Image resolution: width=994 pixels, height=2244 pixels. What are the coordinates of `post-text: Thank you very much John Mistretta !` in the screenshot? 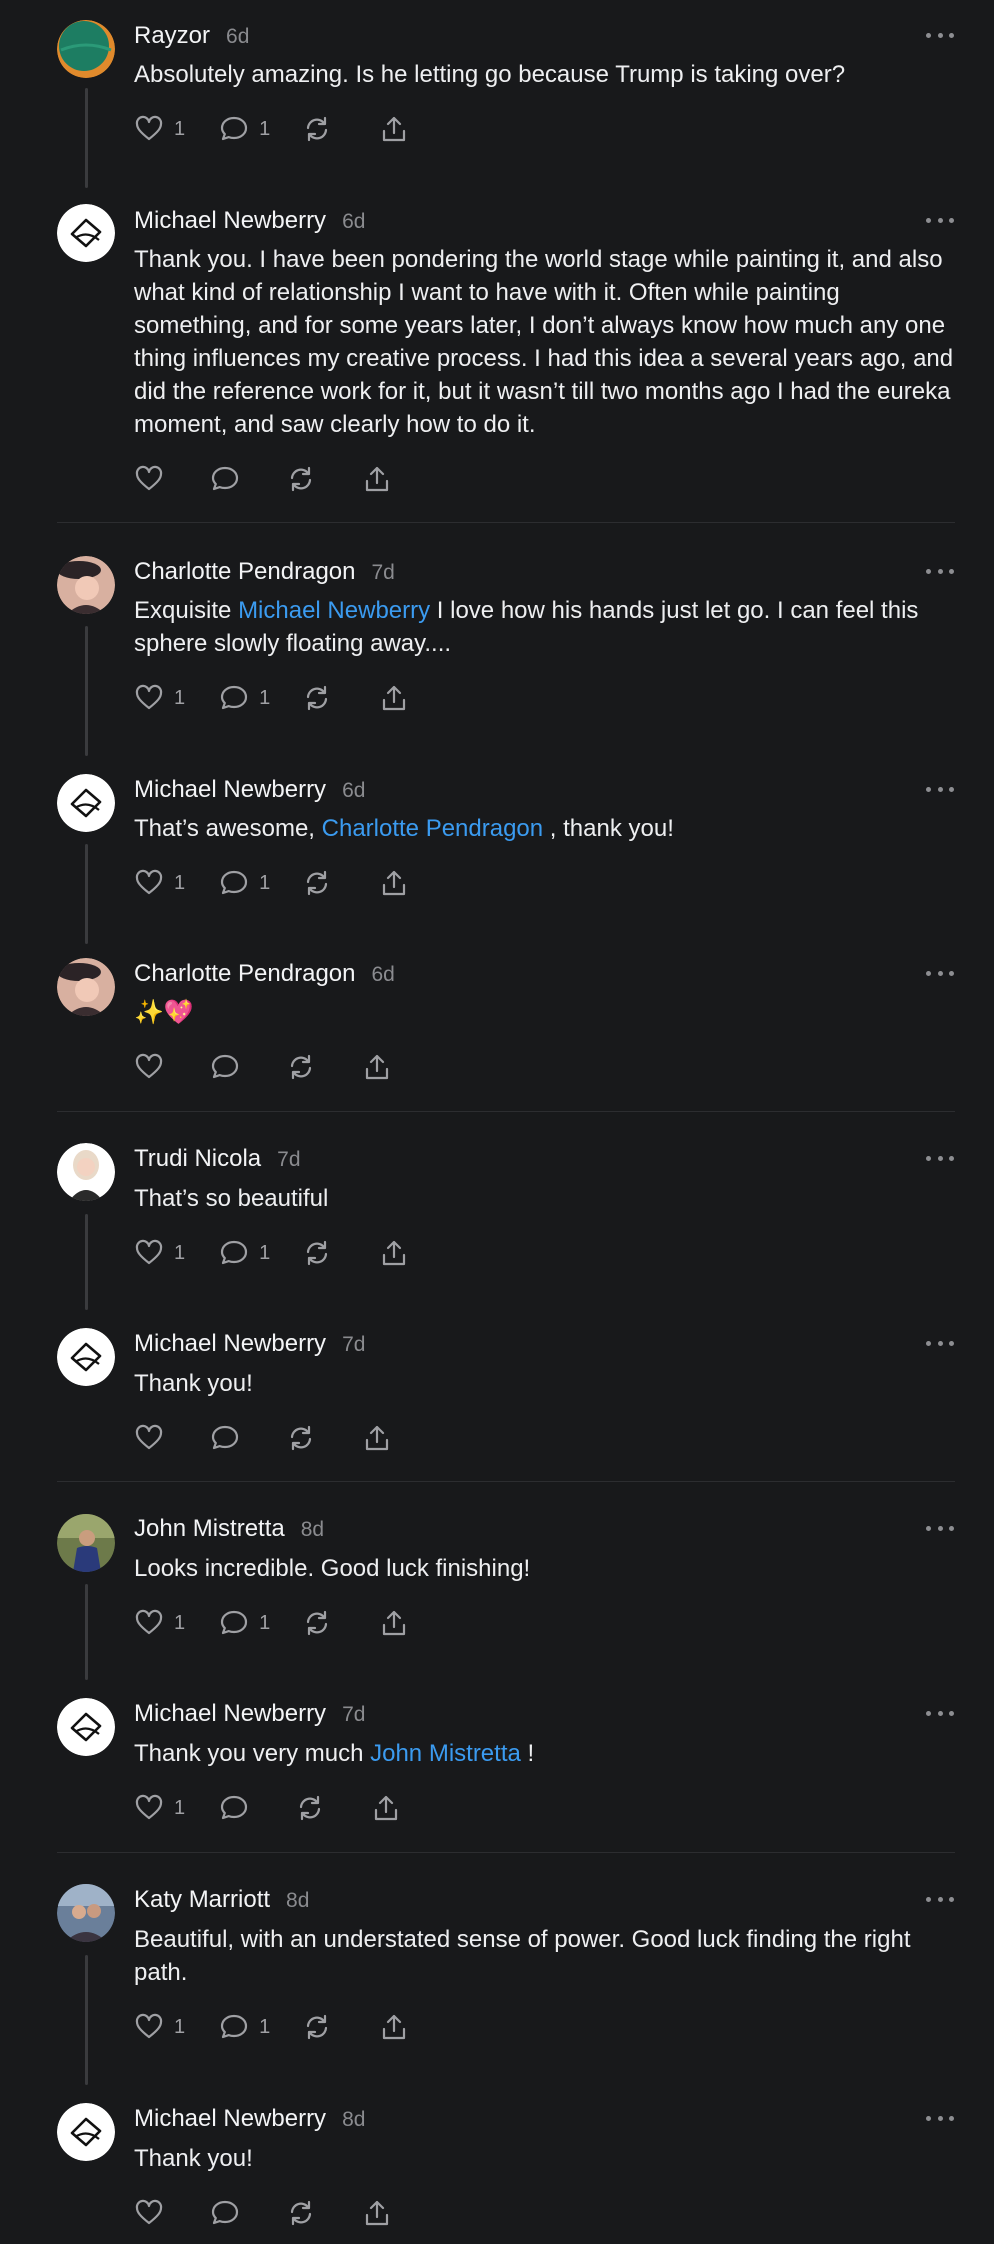 It's located at (334, 1753).